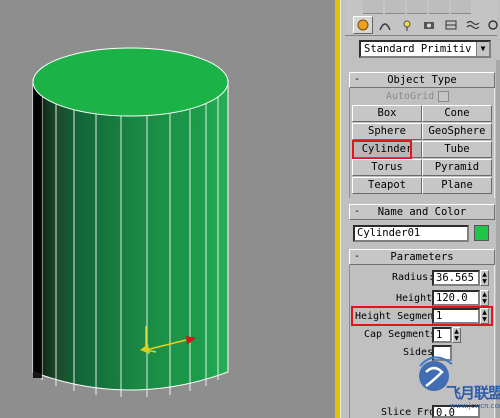  What do you see at coordinates (481, 233) in the screenshot?
I see `object-color-swatch` at bounding box center [481, 233].